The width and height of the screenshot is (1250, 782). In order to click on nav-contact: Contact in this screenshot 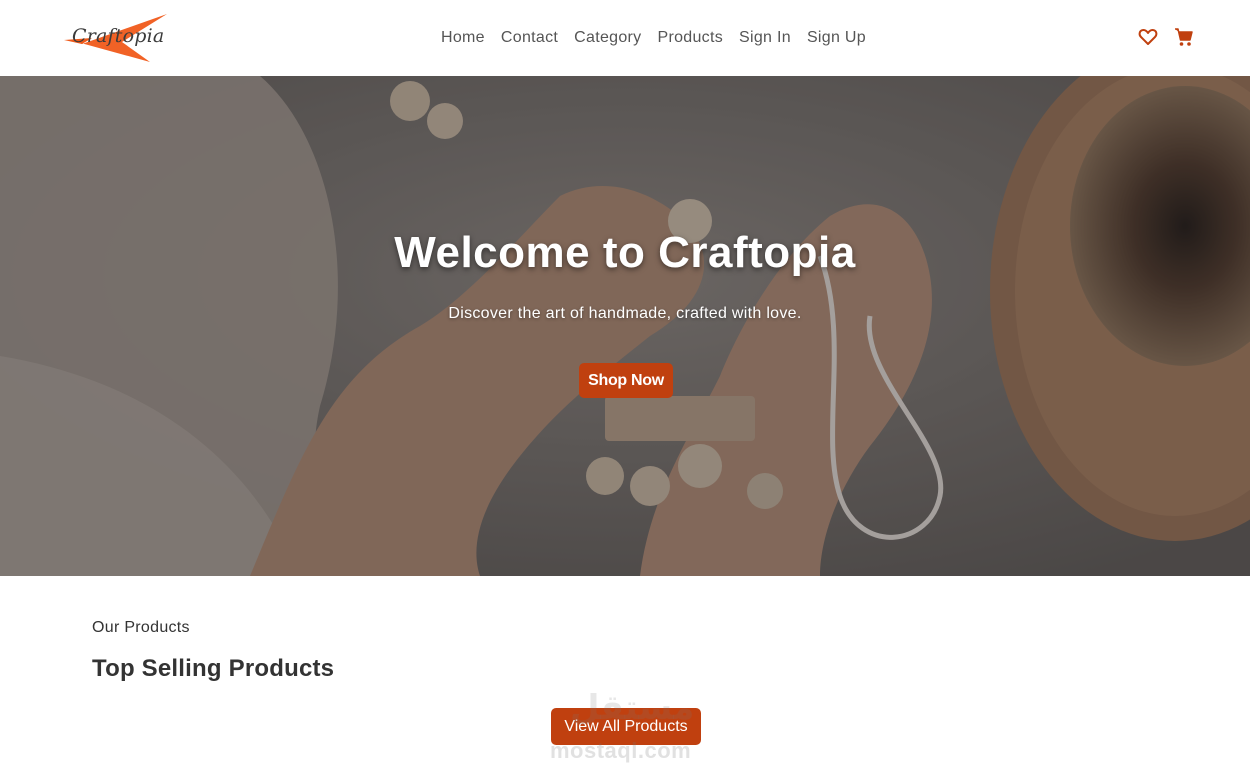, I will do `click(529, 38)`.